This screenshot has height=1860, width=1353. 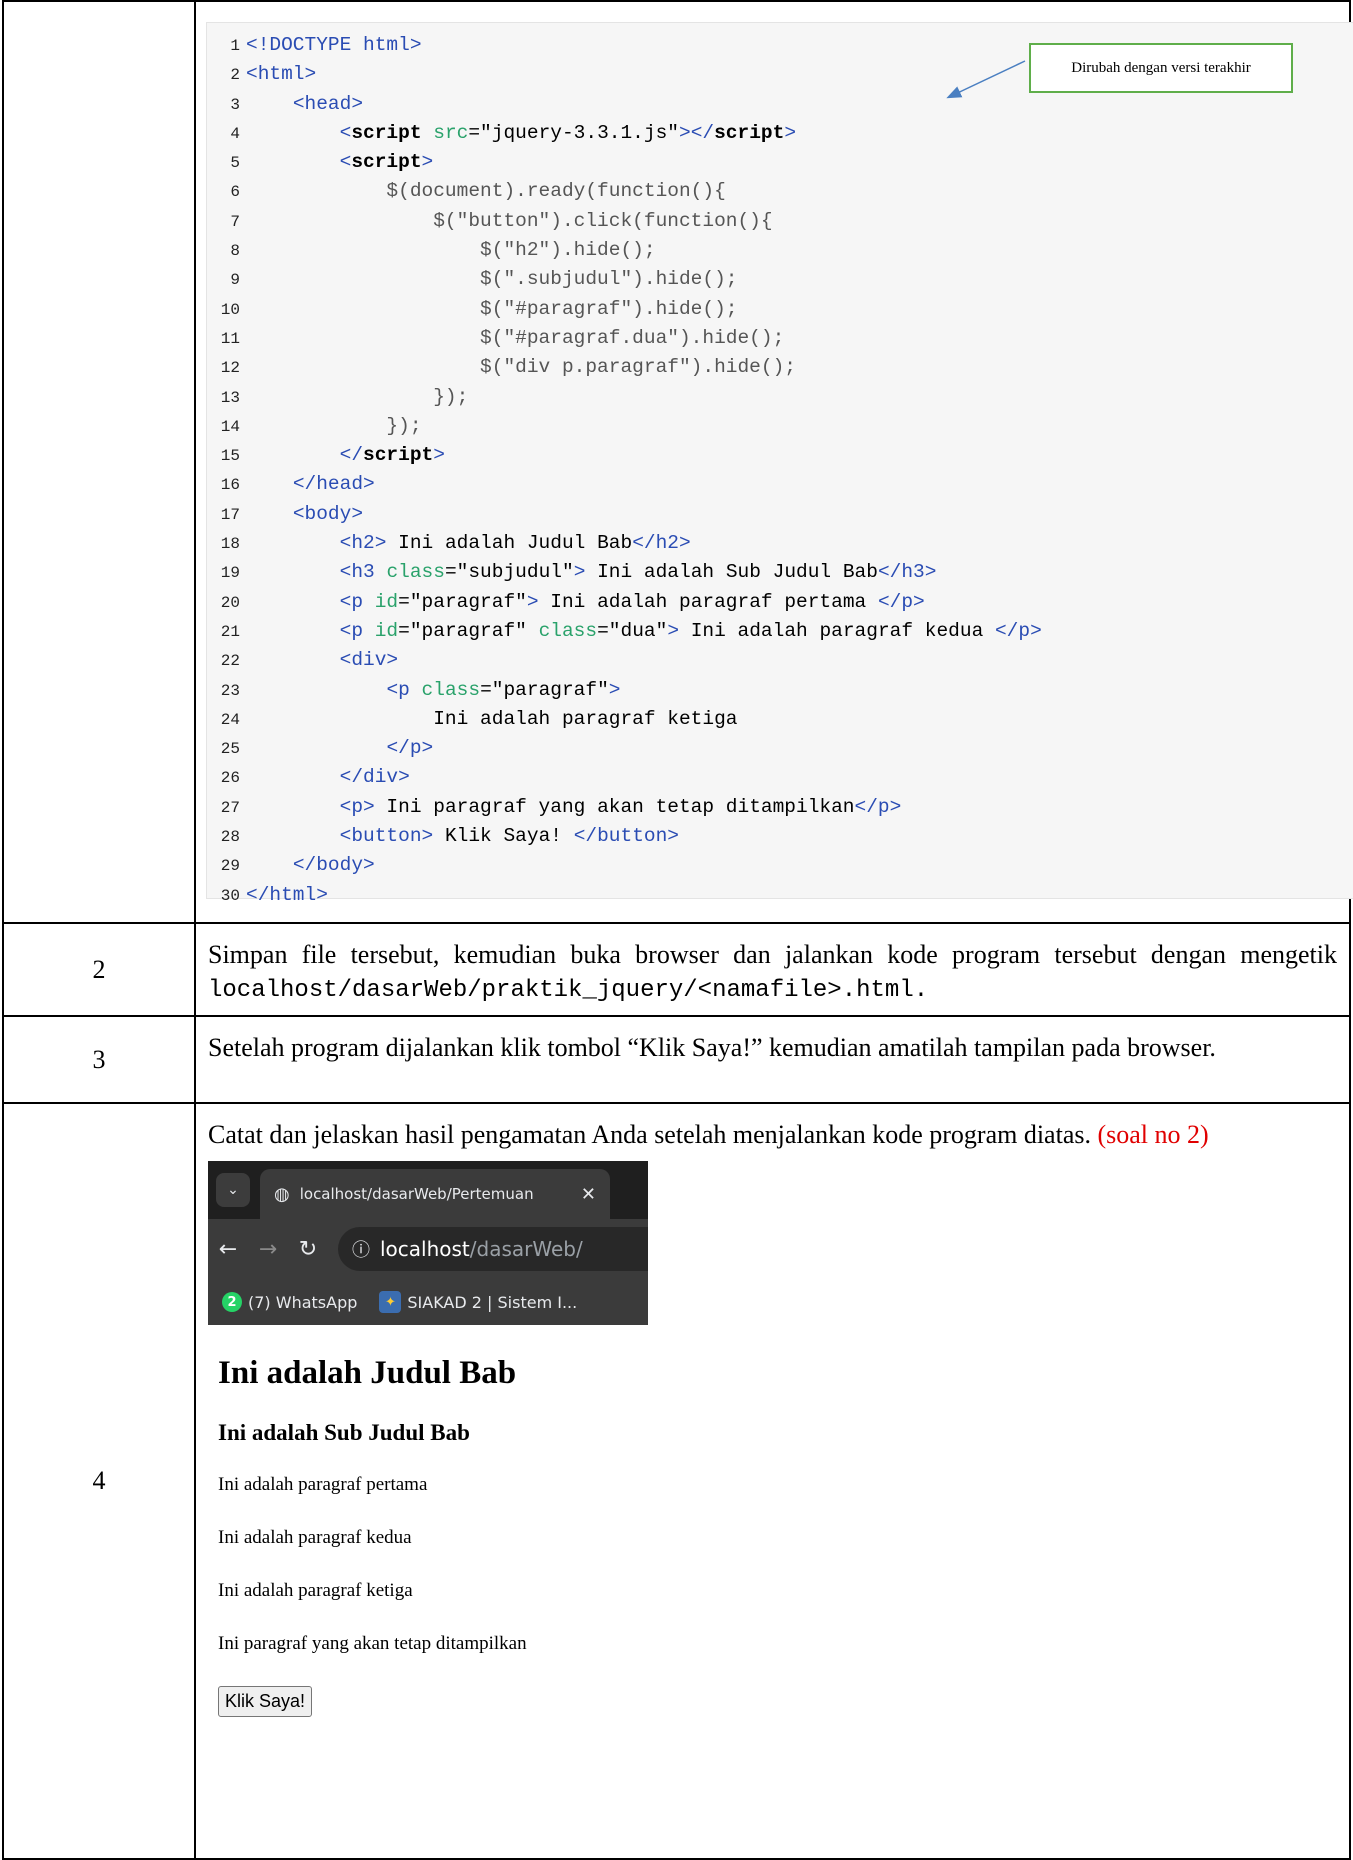 I want to click on code-token: Ini adalah Judul Bab, so click(x=509, y=543).